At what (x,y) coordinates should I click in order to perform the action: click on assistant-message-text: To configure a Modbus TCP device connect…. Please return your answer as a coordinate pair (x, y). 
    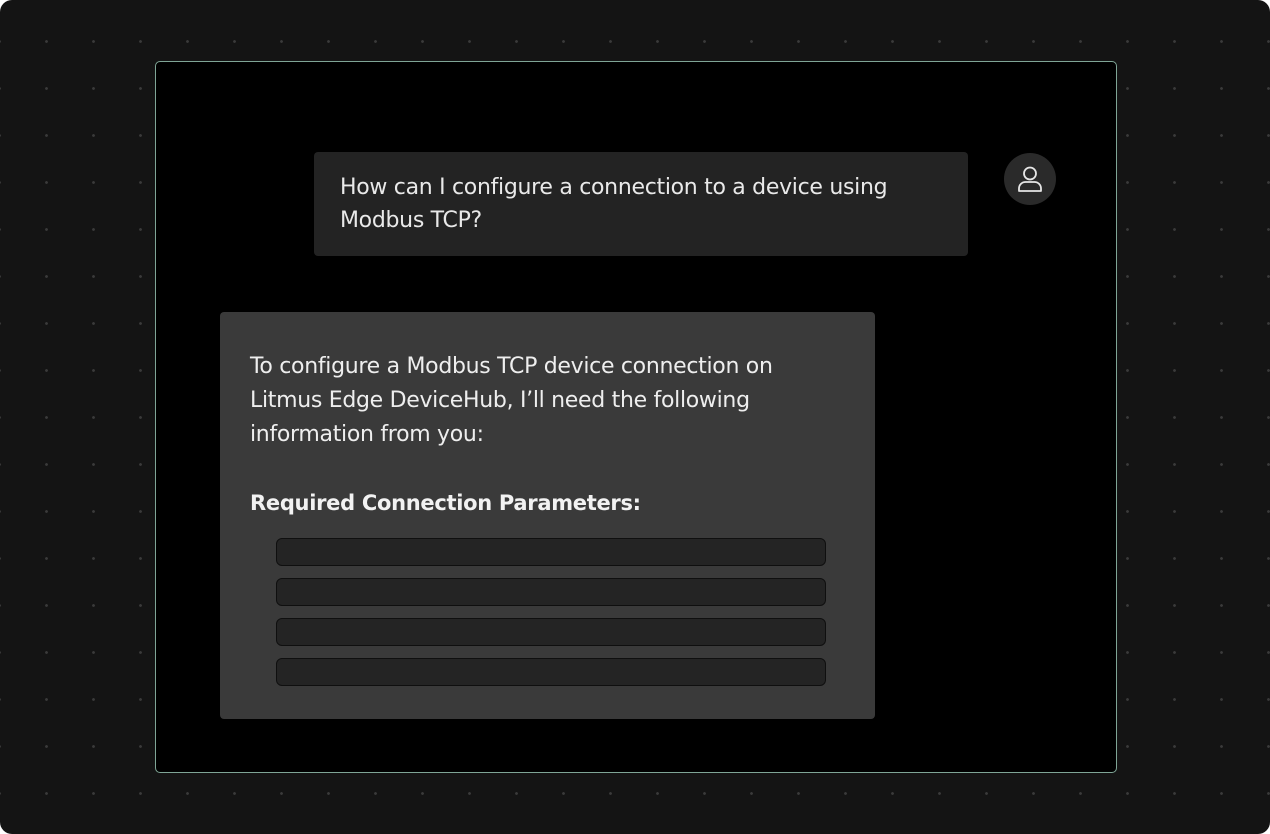
    Looking at the image, I should click on (511, 400).